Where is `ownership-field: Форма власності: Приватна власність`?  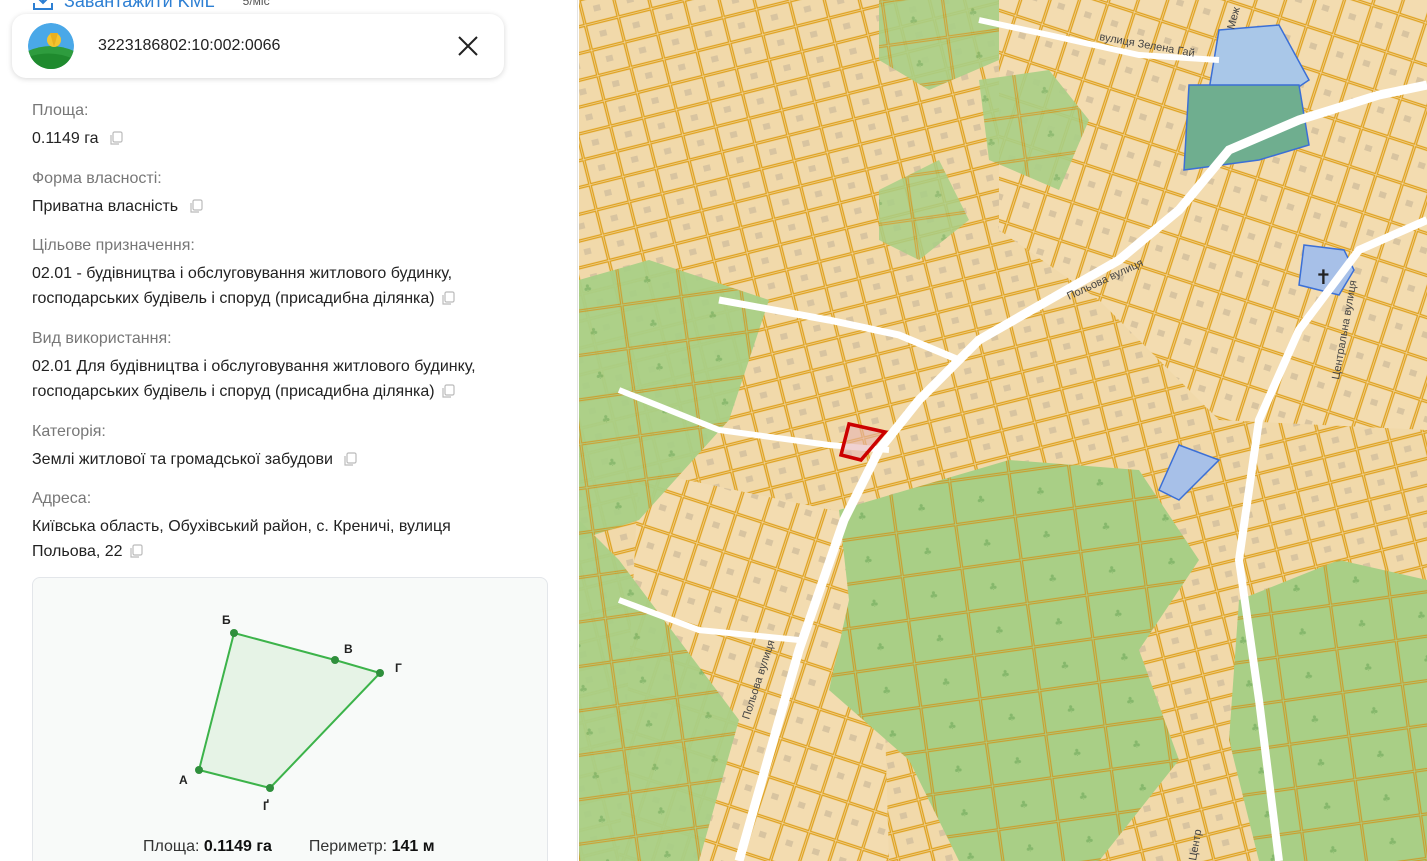
ownership-field: Форма власності: Приватна власність is located at coordinates (282, 193).